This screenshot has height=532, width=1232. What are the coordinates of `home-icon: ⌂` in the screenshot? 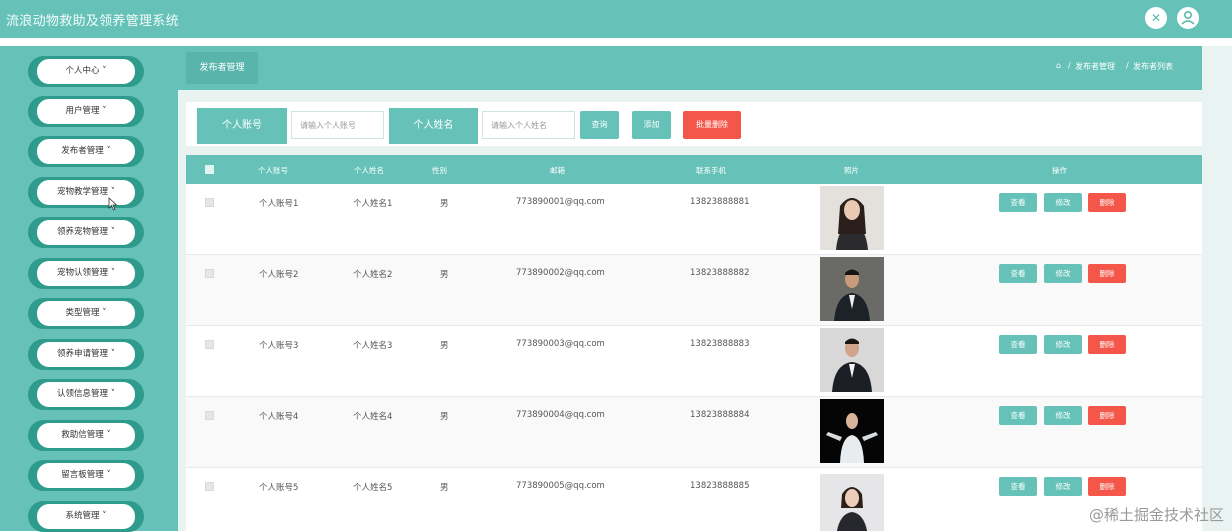 It's located at (1058, 65).